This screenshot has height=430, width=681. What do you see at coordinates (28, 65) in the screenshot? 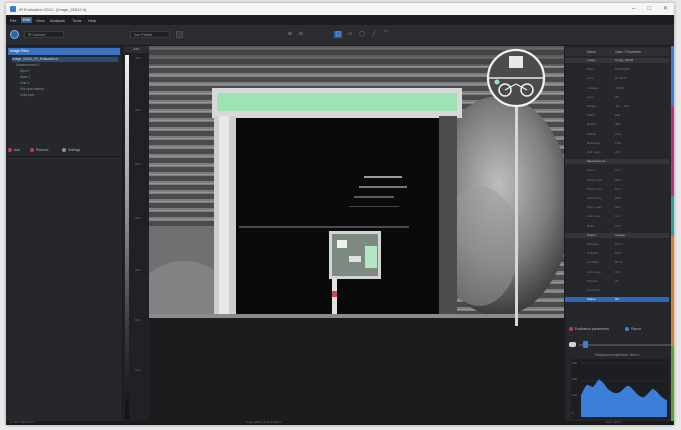
I see `tree-item-measurement: Measurement 1` at bounding box center [28, 65].